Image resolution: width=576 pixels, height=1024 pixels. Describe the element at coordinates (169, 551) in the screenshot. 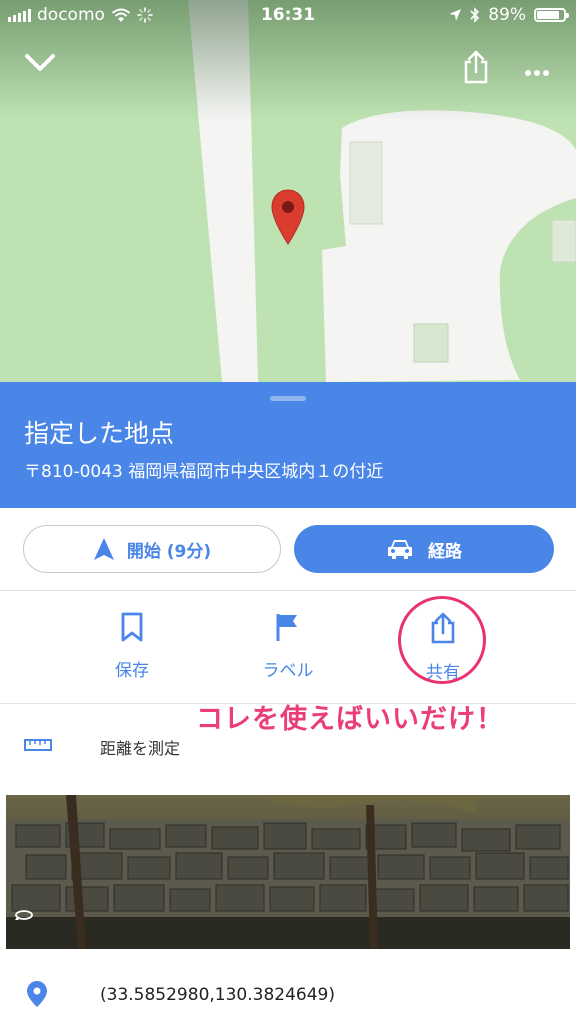

I see `start-button-label: 開始 (9分)` at that location.